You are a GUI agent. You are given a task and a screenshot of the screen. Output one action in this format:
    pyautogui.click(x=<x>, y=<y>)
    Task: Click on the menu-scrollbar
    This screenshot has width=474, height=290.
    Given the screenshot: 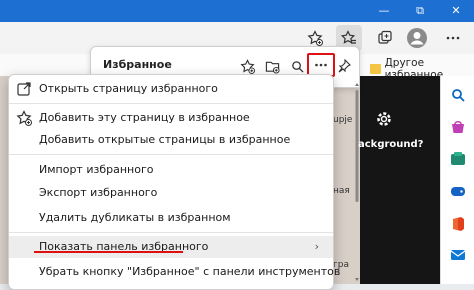 What is the action you would take?
    pyautogui.click(x=357, y=182)
    